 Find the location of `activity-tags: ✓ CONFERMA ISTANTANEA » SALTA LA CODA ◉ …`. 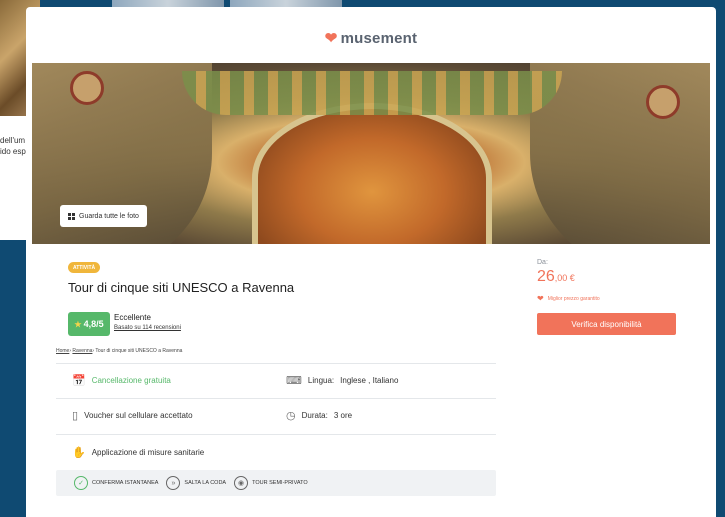

activity-tags: ✓ CONFERMA ISTANTANEA » SALTA LA CODA ◉ … is located at coordinates (276, 483).